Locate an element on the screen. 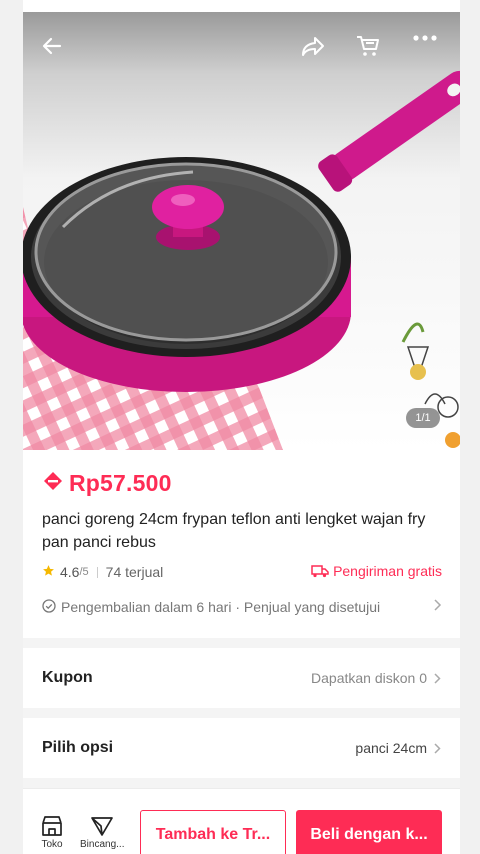  coupon-value: Dapatkan diskon 0 is located at coordinates (376, 678).